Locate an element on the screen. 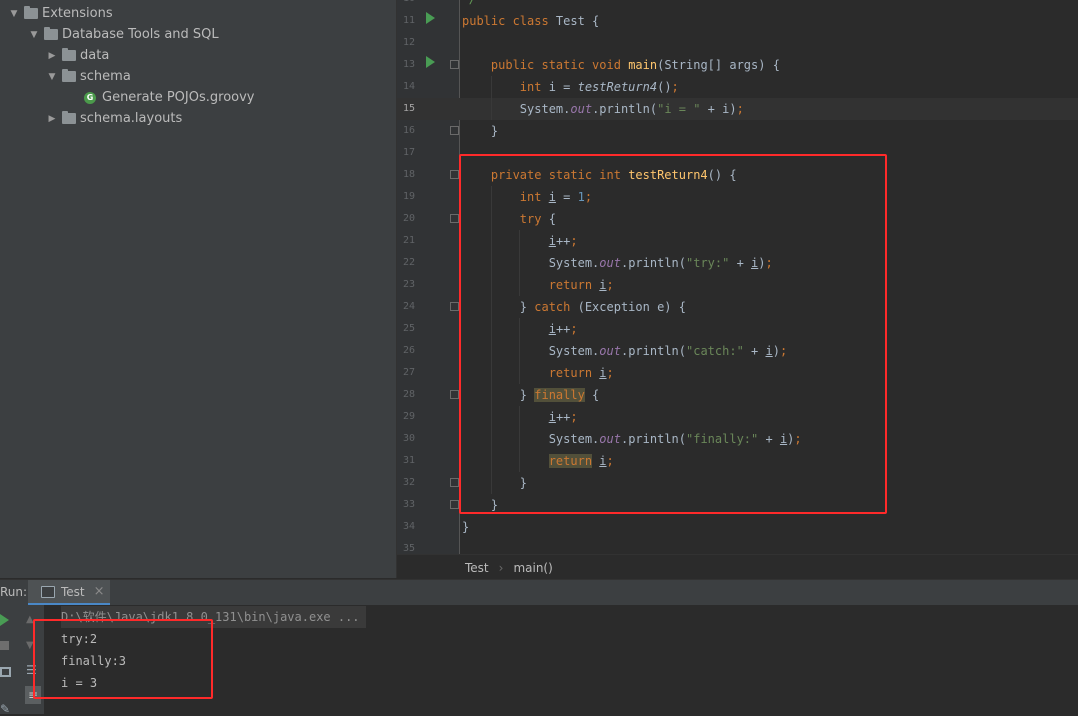  tree-item-schema: ▼ schema is located at coordinates (88, 76).